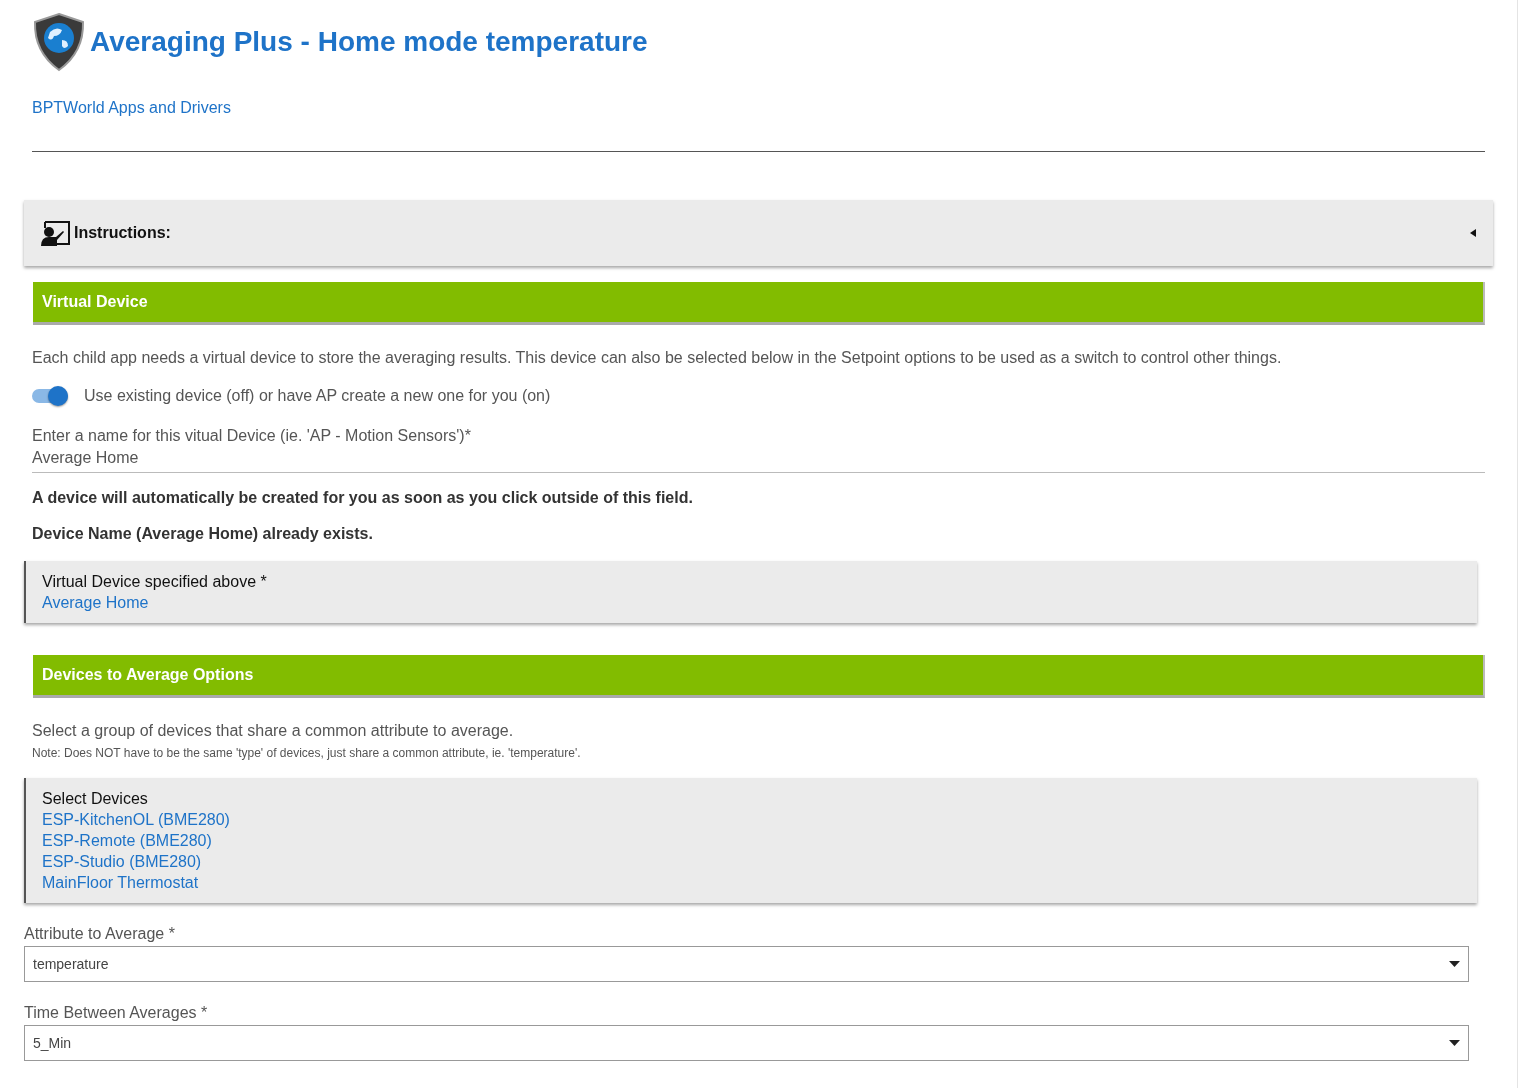 The image size is (1526, 1088). What do you see at coordinates (123, 233) in the screenshot?
I see `instructions-label: Instructions:` at bounding box center [123, 233].